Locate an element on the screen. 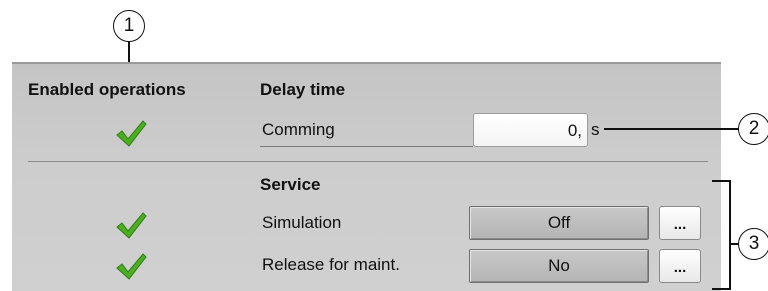  release-button-label: No is located at coordinates (559, 265).